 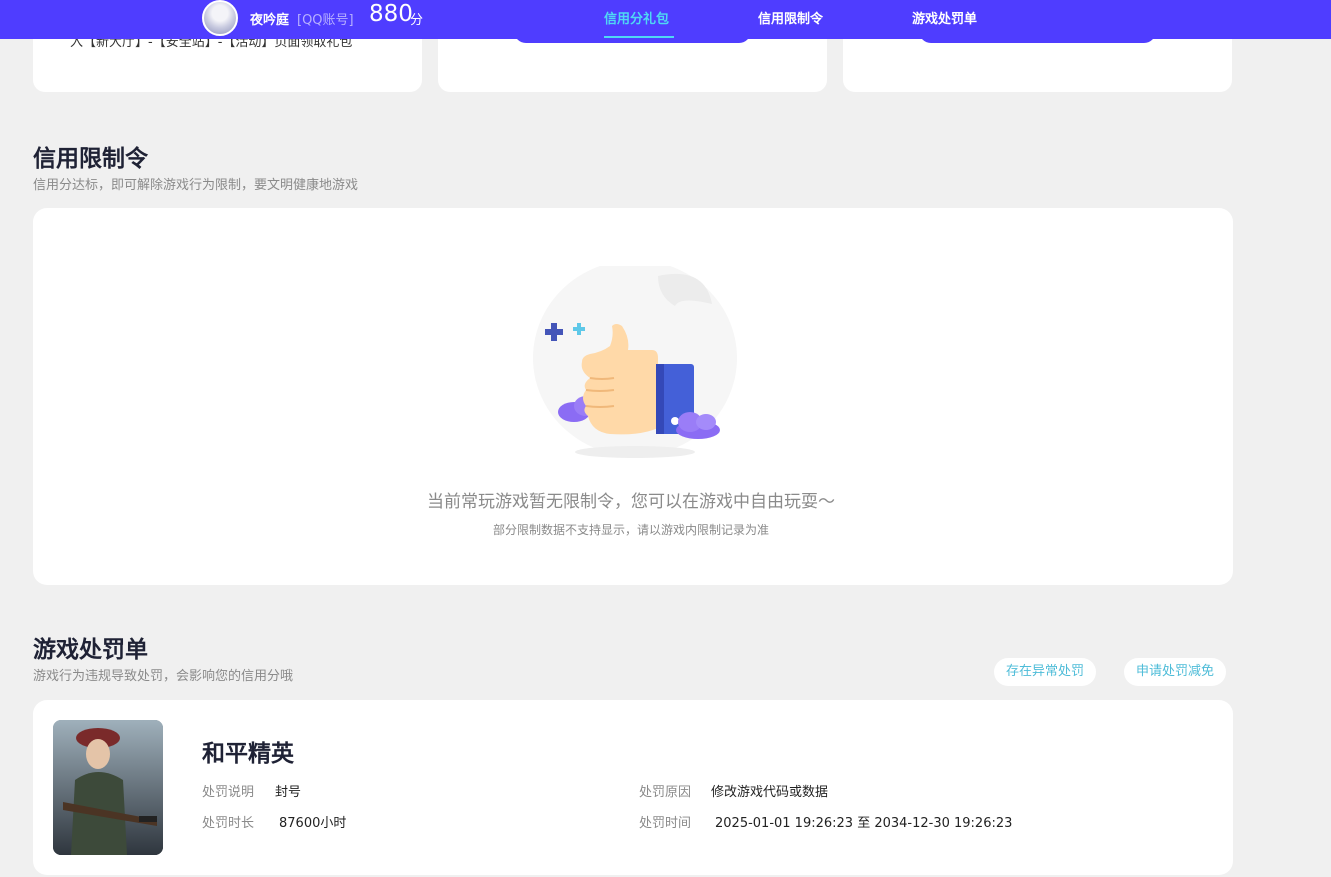 What do you see at coordinates (248, 754) in the screenshot?
I see `game-name: 和平精英` at bounding box center [248, 754].